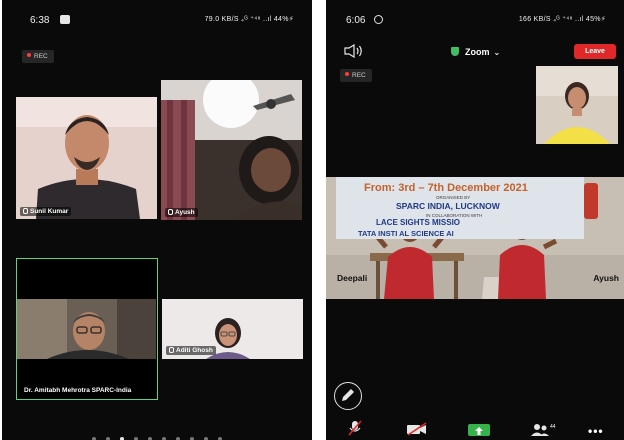  Describe the element at coordinates (448, 206) in the screenshot. I see `banner-org-name: SPARC INDIA, LUCKNOW` at that location.